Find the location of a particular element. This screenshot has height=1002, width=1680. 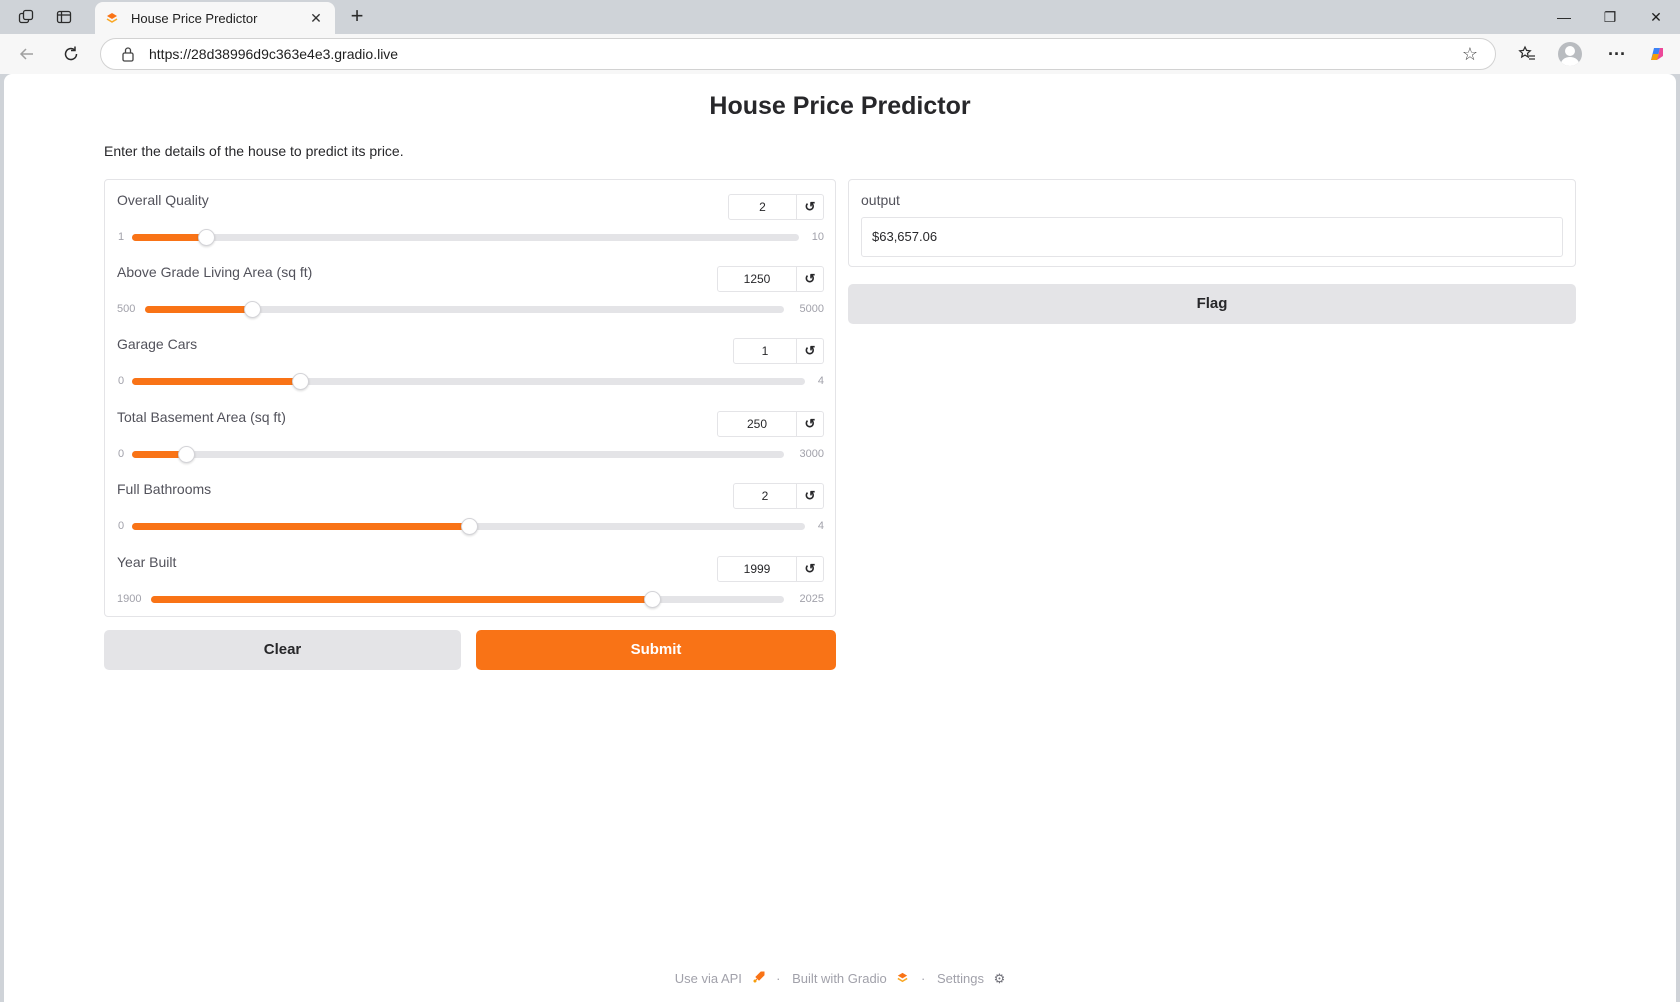

output-label: output is located at coordinates (880, 200).